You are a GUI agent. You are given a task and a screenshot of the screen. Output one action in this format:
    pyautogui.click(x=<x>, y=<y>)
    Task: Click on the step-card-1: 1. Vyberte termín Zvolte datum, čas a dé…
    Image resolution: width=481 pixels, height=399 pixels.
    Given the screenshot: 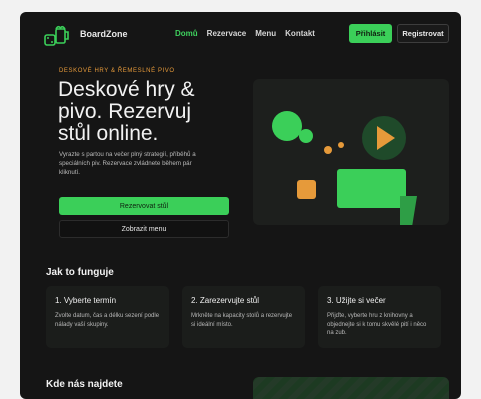 What is the action you would take?
    pyautogui.click(x=107, y=317)
    